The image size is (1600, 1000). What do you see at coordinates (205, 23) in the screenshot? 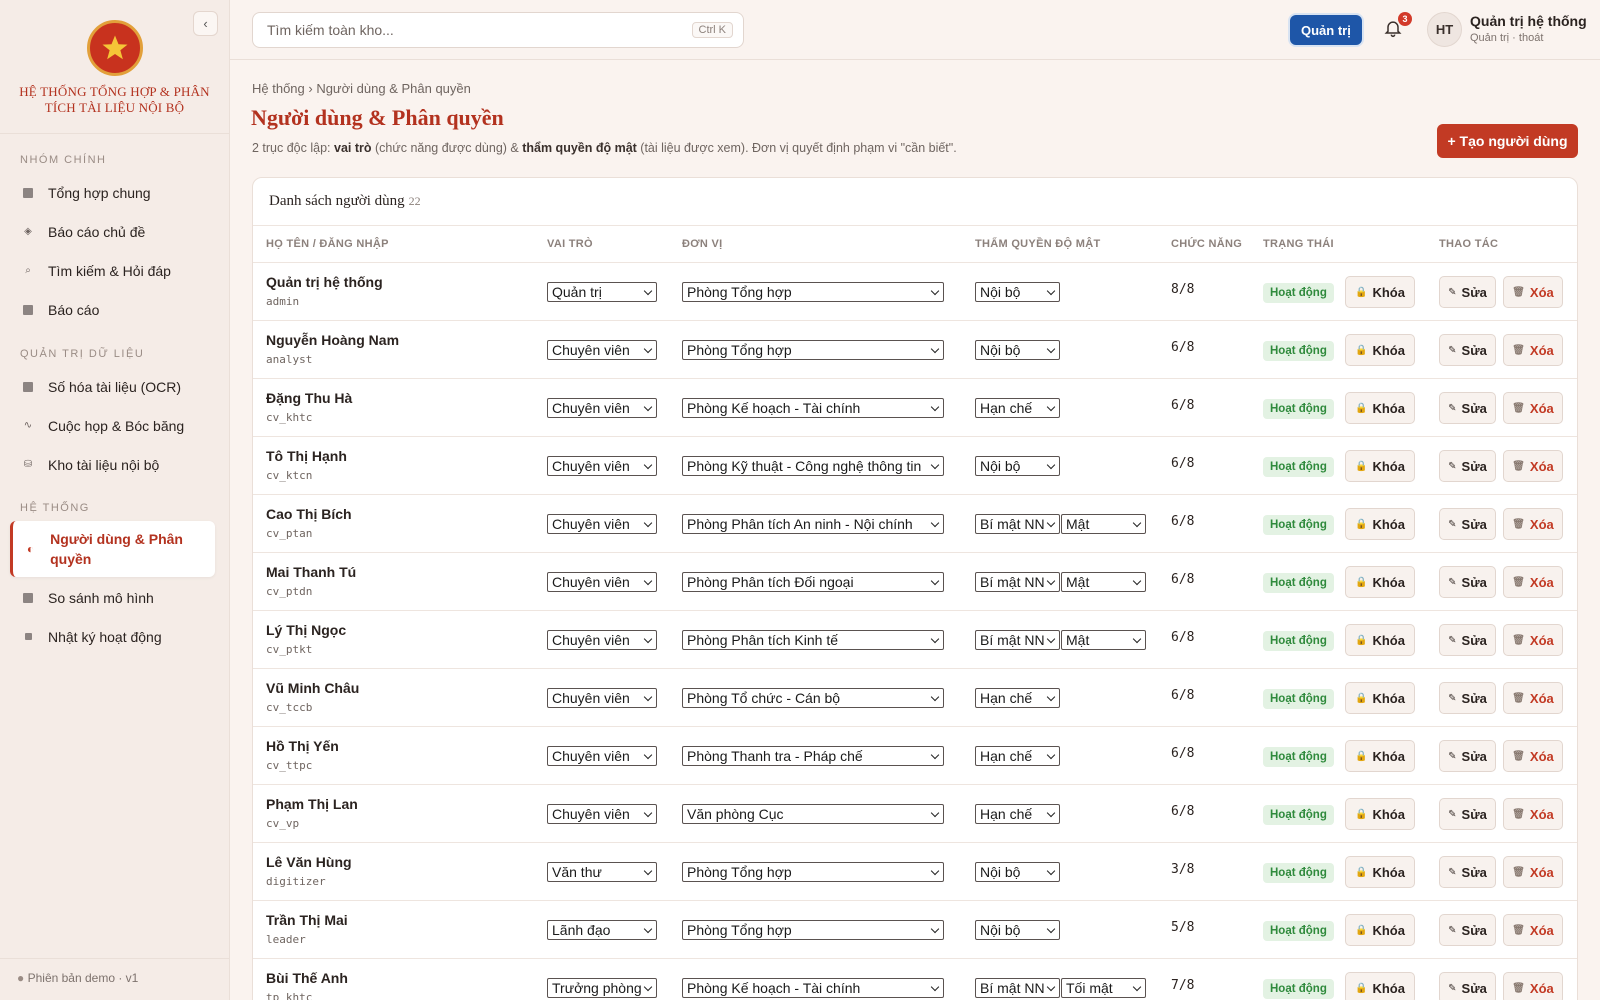
I see `collapse-sidebar-button: ‹` at bounding box center [205, 23].